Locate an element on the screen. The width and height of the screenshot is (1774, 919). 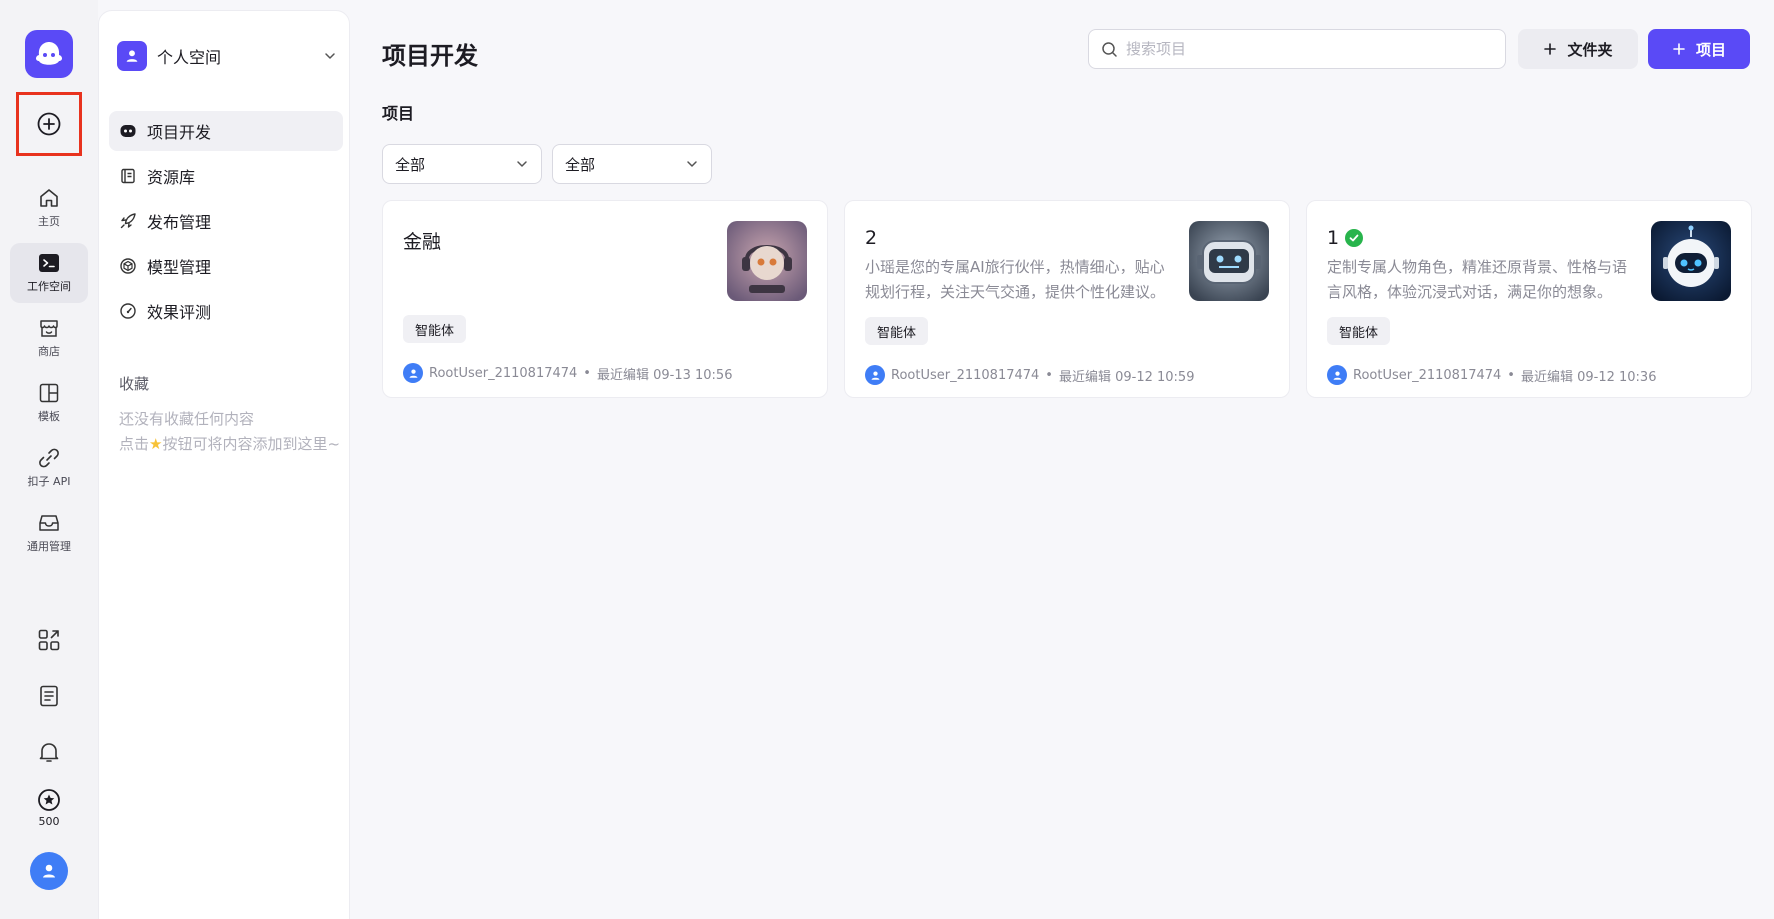
rail-item-label: 通用管理 is located at coordinates (49, 546).